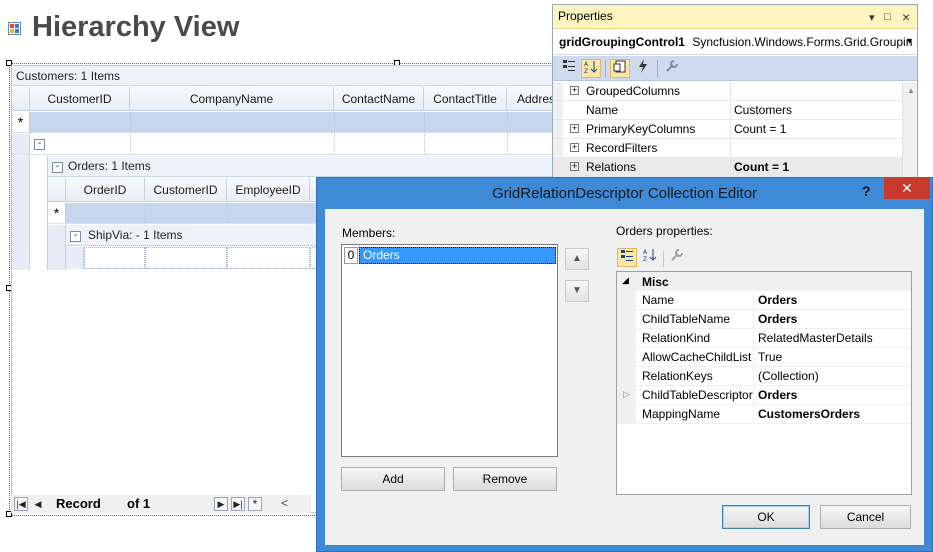  I want to click on properties-title: Properties, so click(585, 16).